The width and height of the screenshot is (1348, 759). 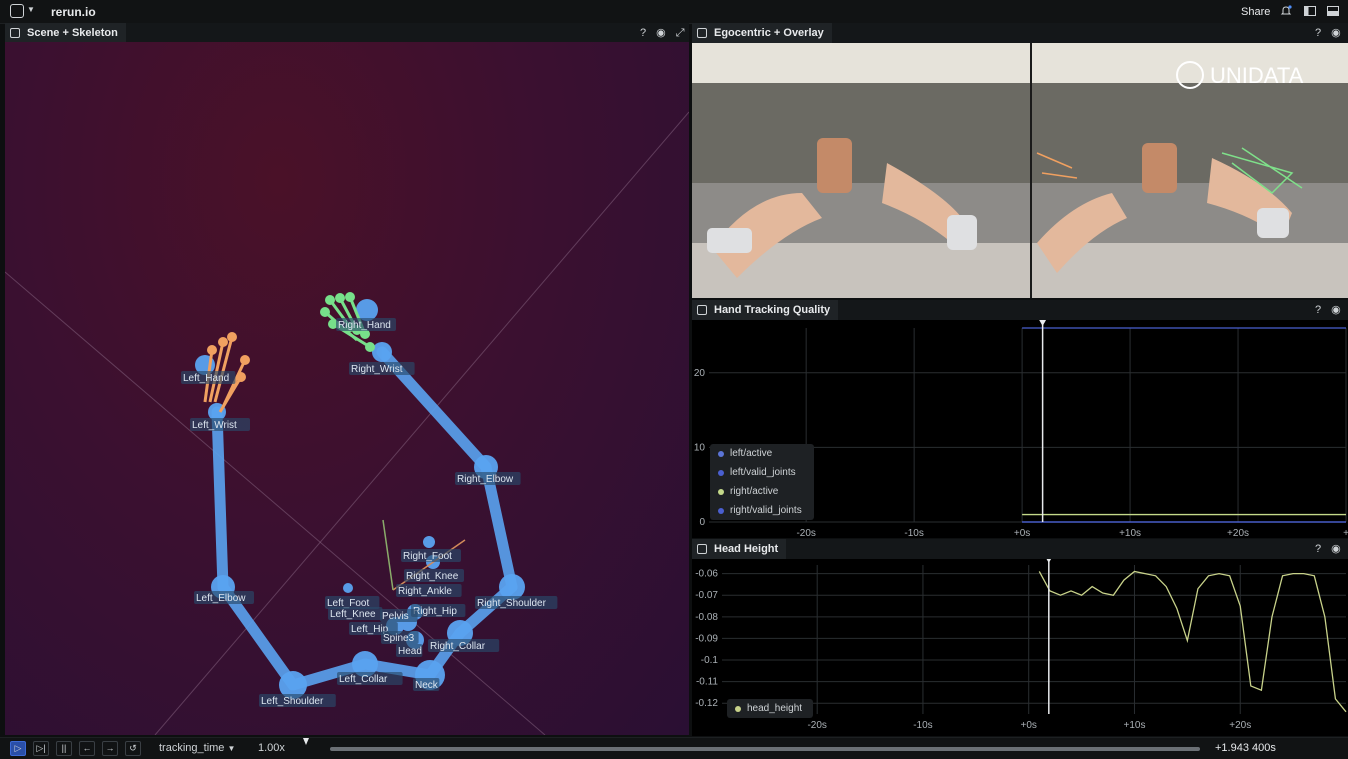 I want to click on scene-tab-label: Scene + Skeleton, so click(x=72, y=33).